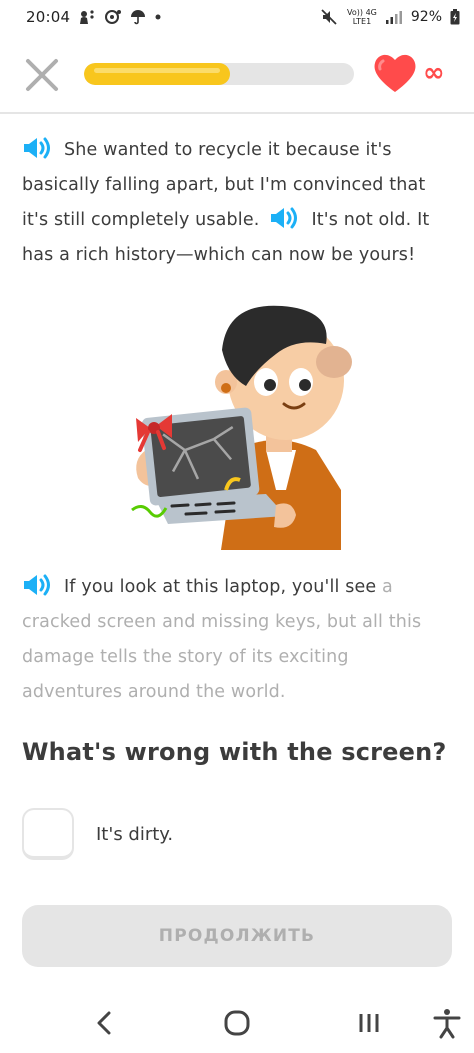  I want to click on chat-icon, so click(113, 17).